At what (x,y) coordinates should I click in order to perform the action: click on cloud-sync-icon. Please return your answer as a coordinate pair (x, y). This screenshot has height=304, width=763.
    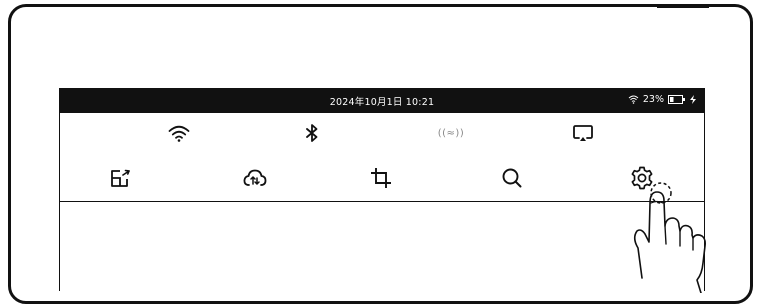
    Looking at the image, I should click on (255, 178).